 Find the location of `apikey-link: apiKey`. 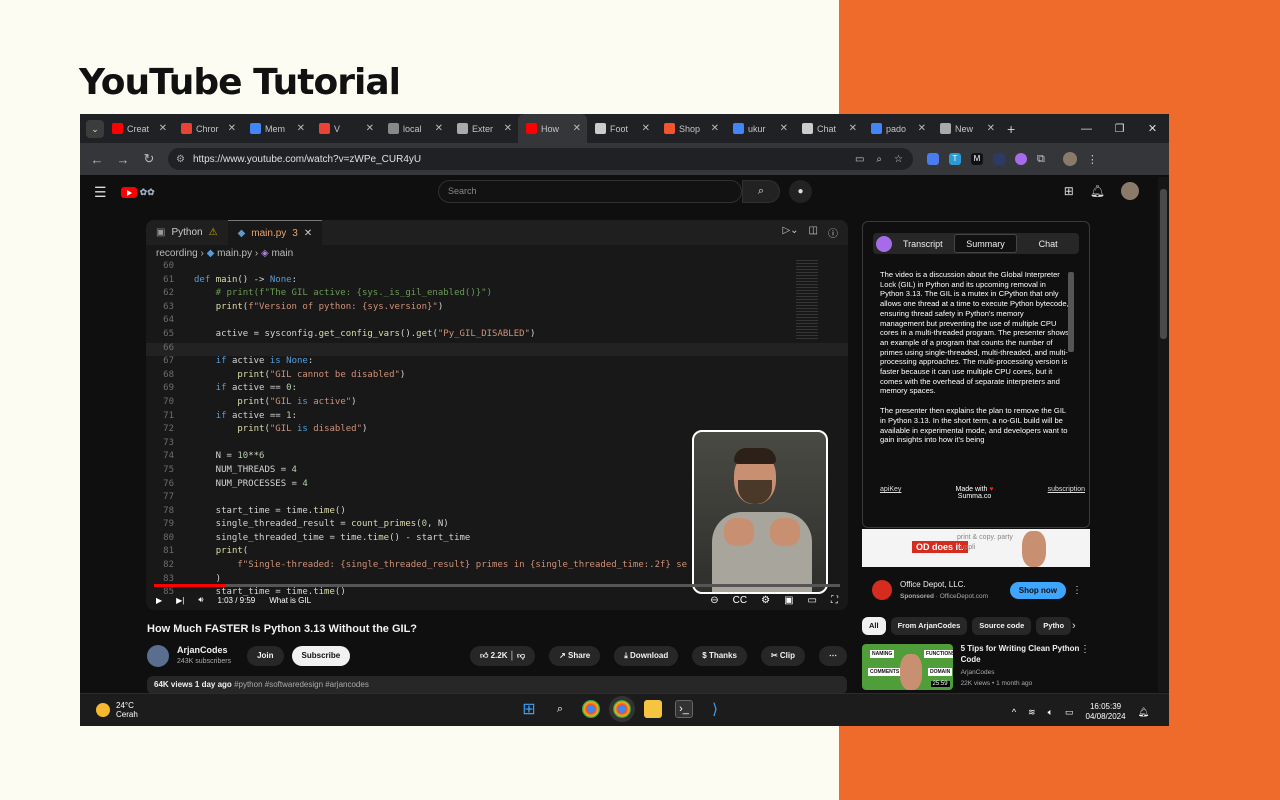

apikey-link: apiKey is located at coordinates (890, 493).